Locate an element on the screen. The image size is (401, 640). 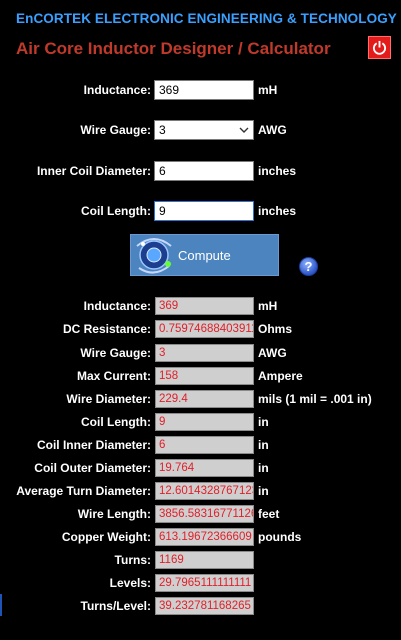
result-value: 229.4 is located at coordinates (204, 399).